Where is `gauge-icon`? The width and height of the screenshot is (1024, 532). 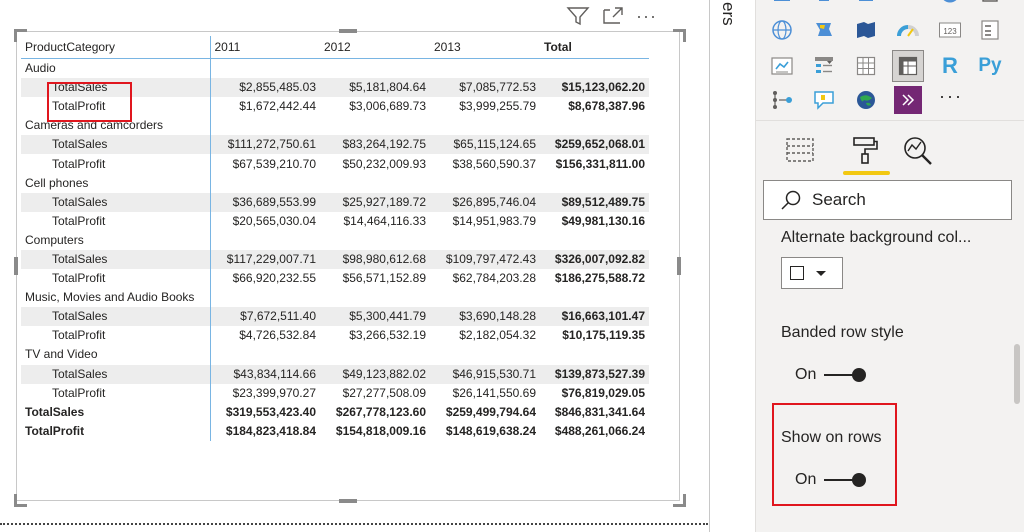 gauge-icon is located at coordinates (908, 30).